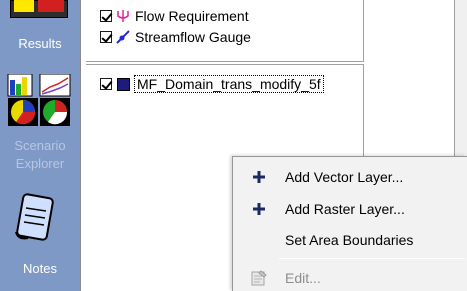 Image resolution: width=467 pixels, height=291 pixels. What do you see at coordinates (33, 218) in the screenshot?
I see `notes-icon` at bounding box center [33, 218].